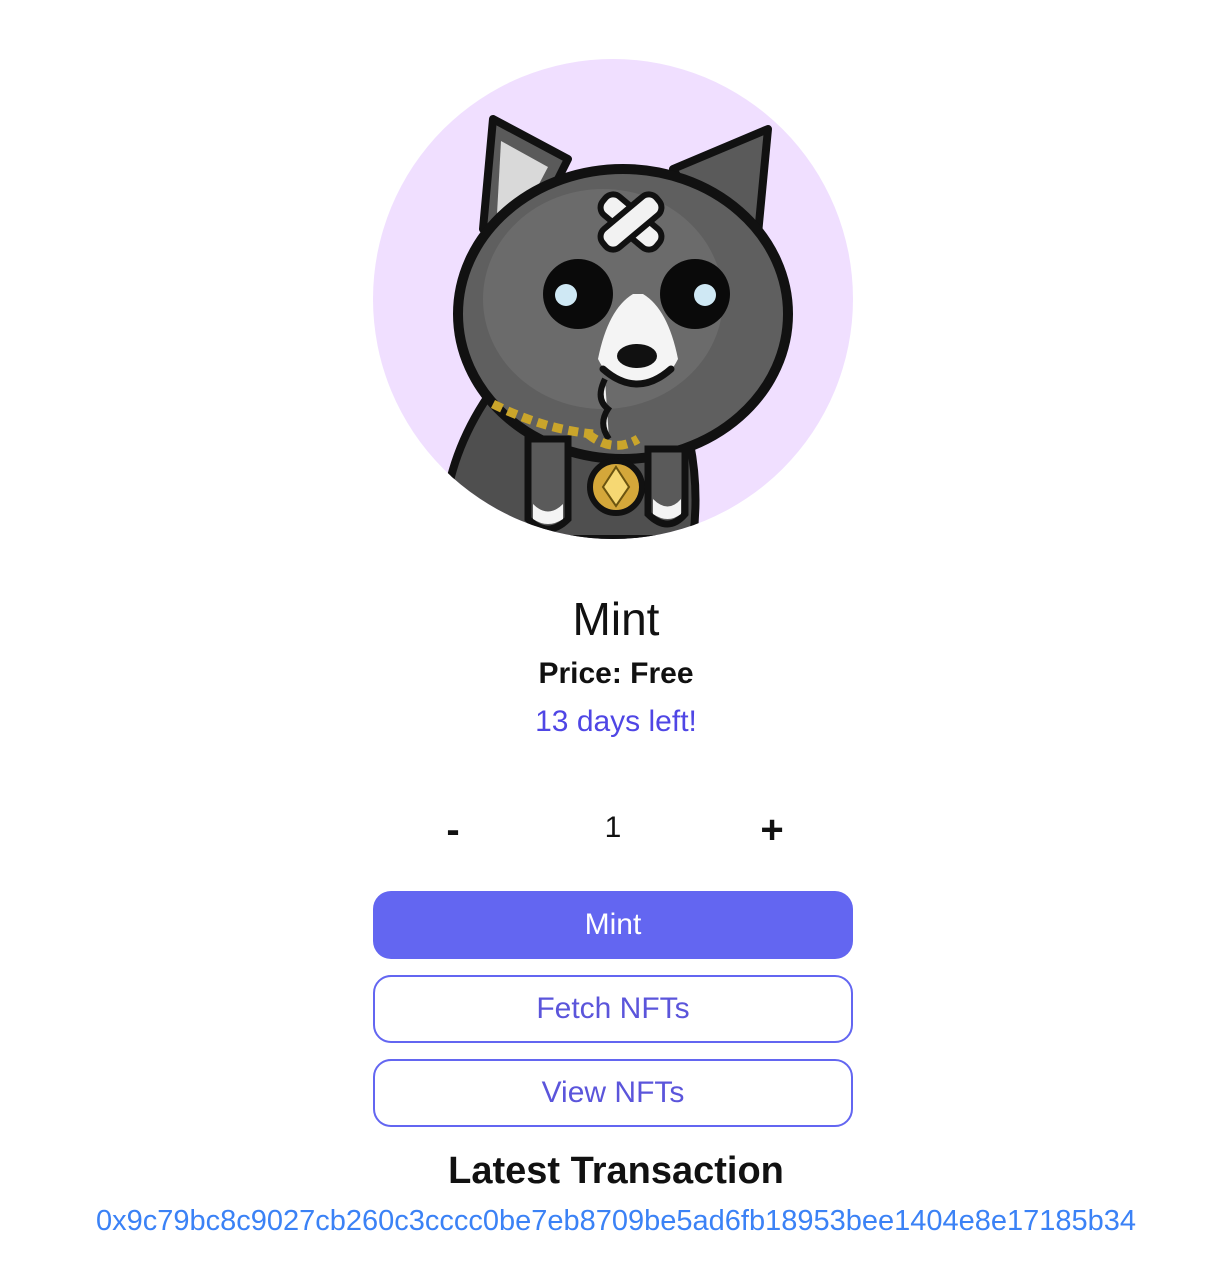  Describe the element at coordinates (613, 827) in the screenshot. I see `quantity-value: 1` at that location.